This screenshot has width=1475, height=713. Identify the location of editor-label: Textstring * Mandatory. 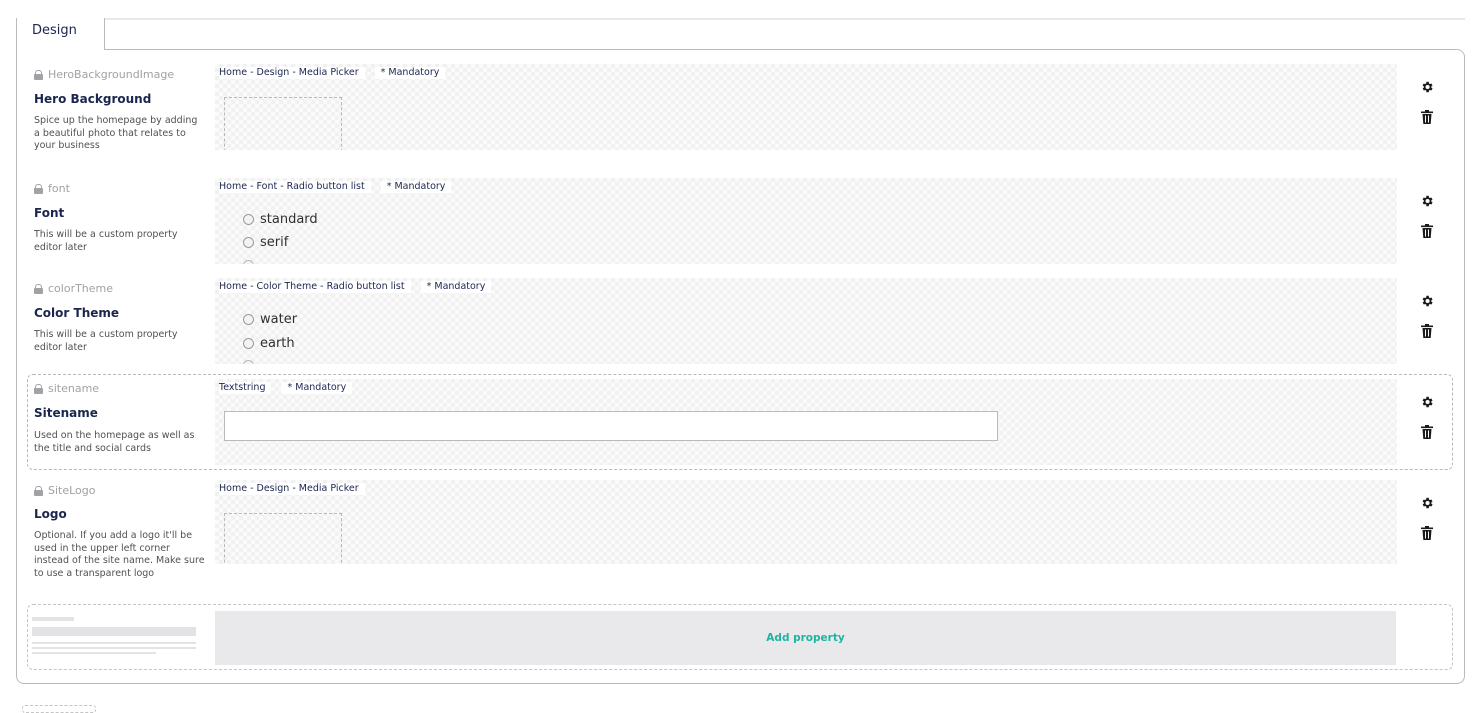
(286, 388).